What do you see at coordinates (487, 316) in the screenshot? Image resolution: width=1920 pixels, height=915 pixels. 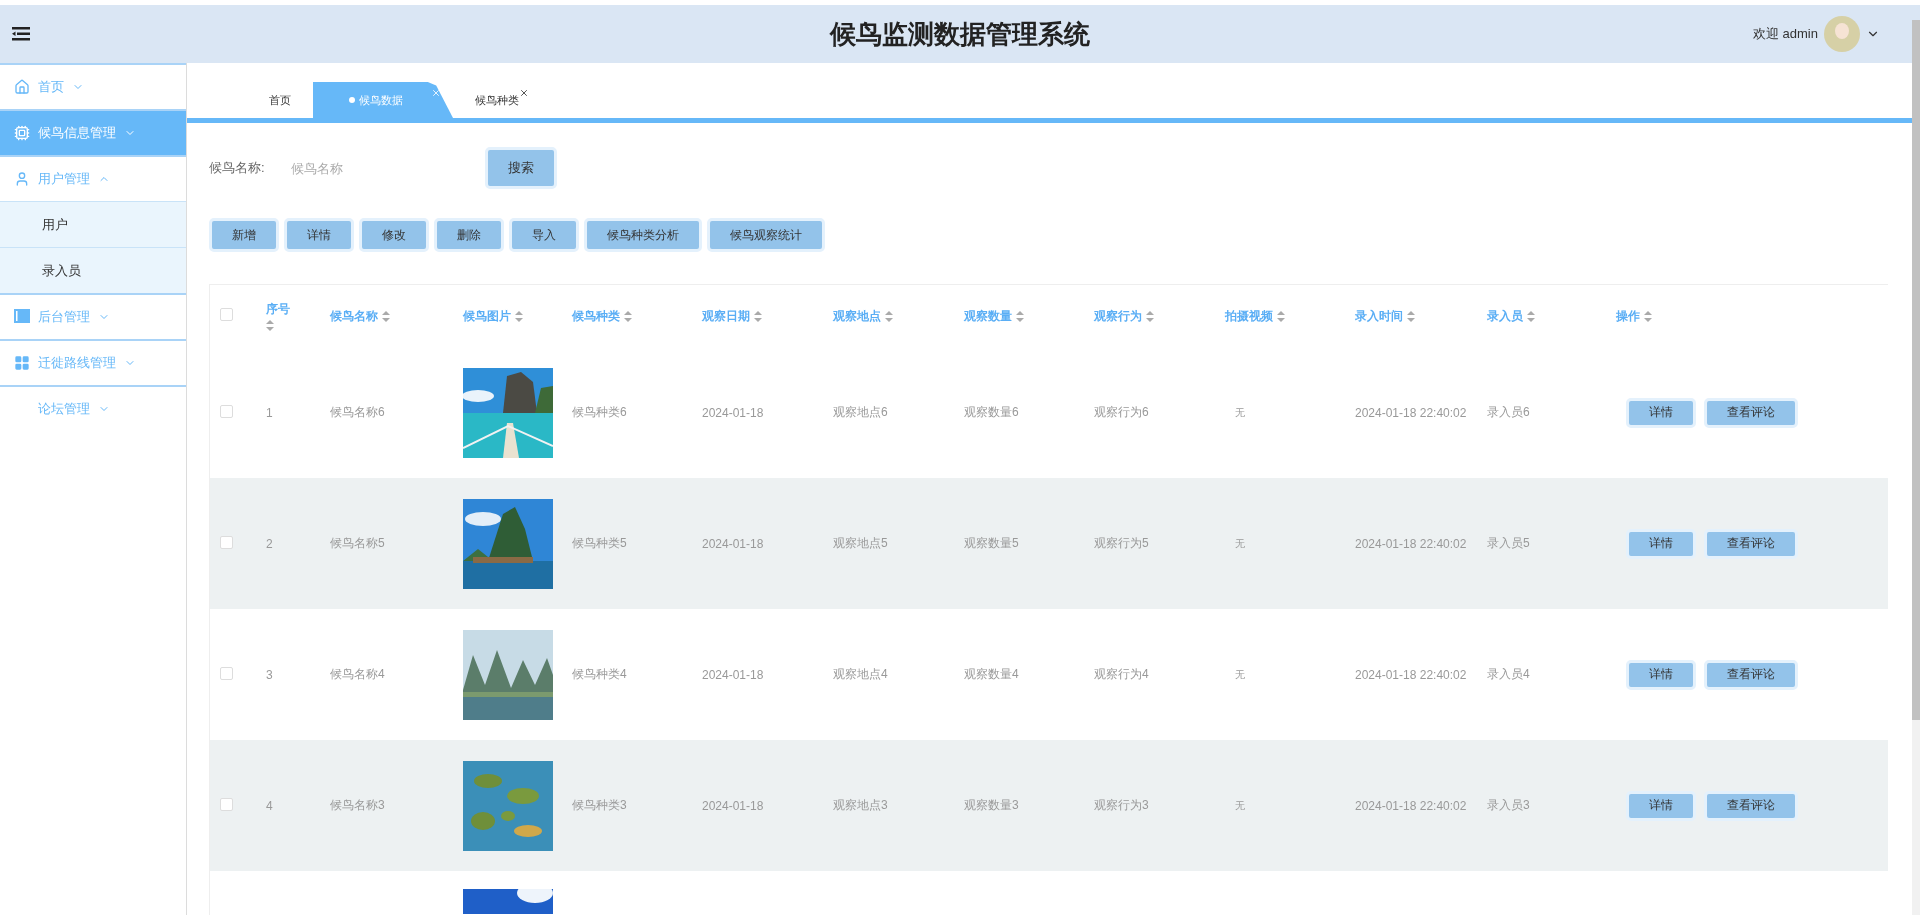 I see `column-header: 候鸟图片` at bounding box center [487, 316].